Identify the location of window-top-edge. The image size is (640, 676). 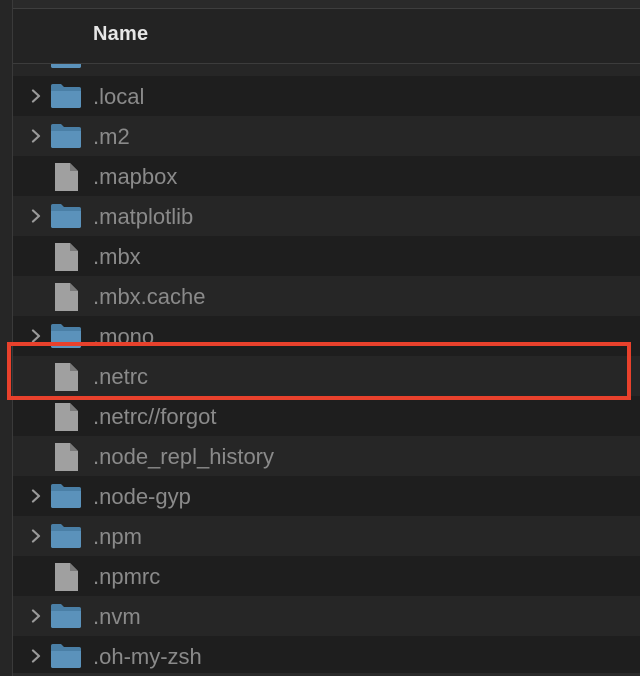
(320, 4).